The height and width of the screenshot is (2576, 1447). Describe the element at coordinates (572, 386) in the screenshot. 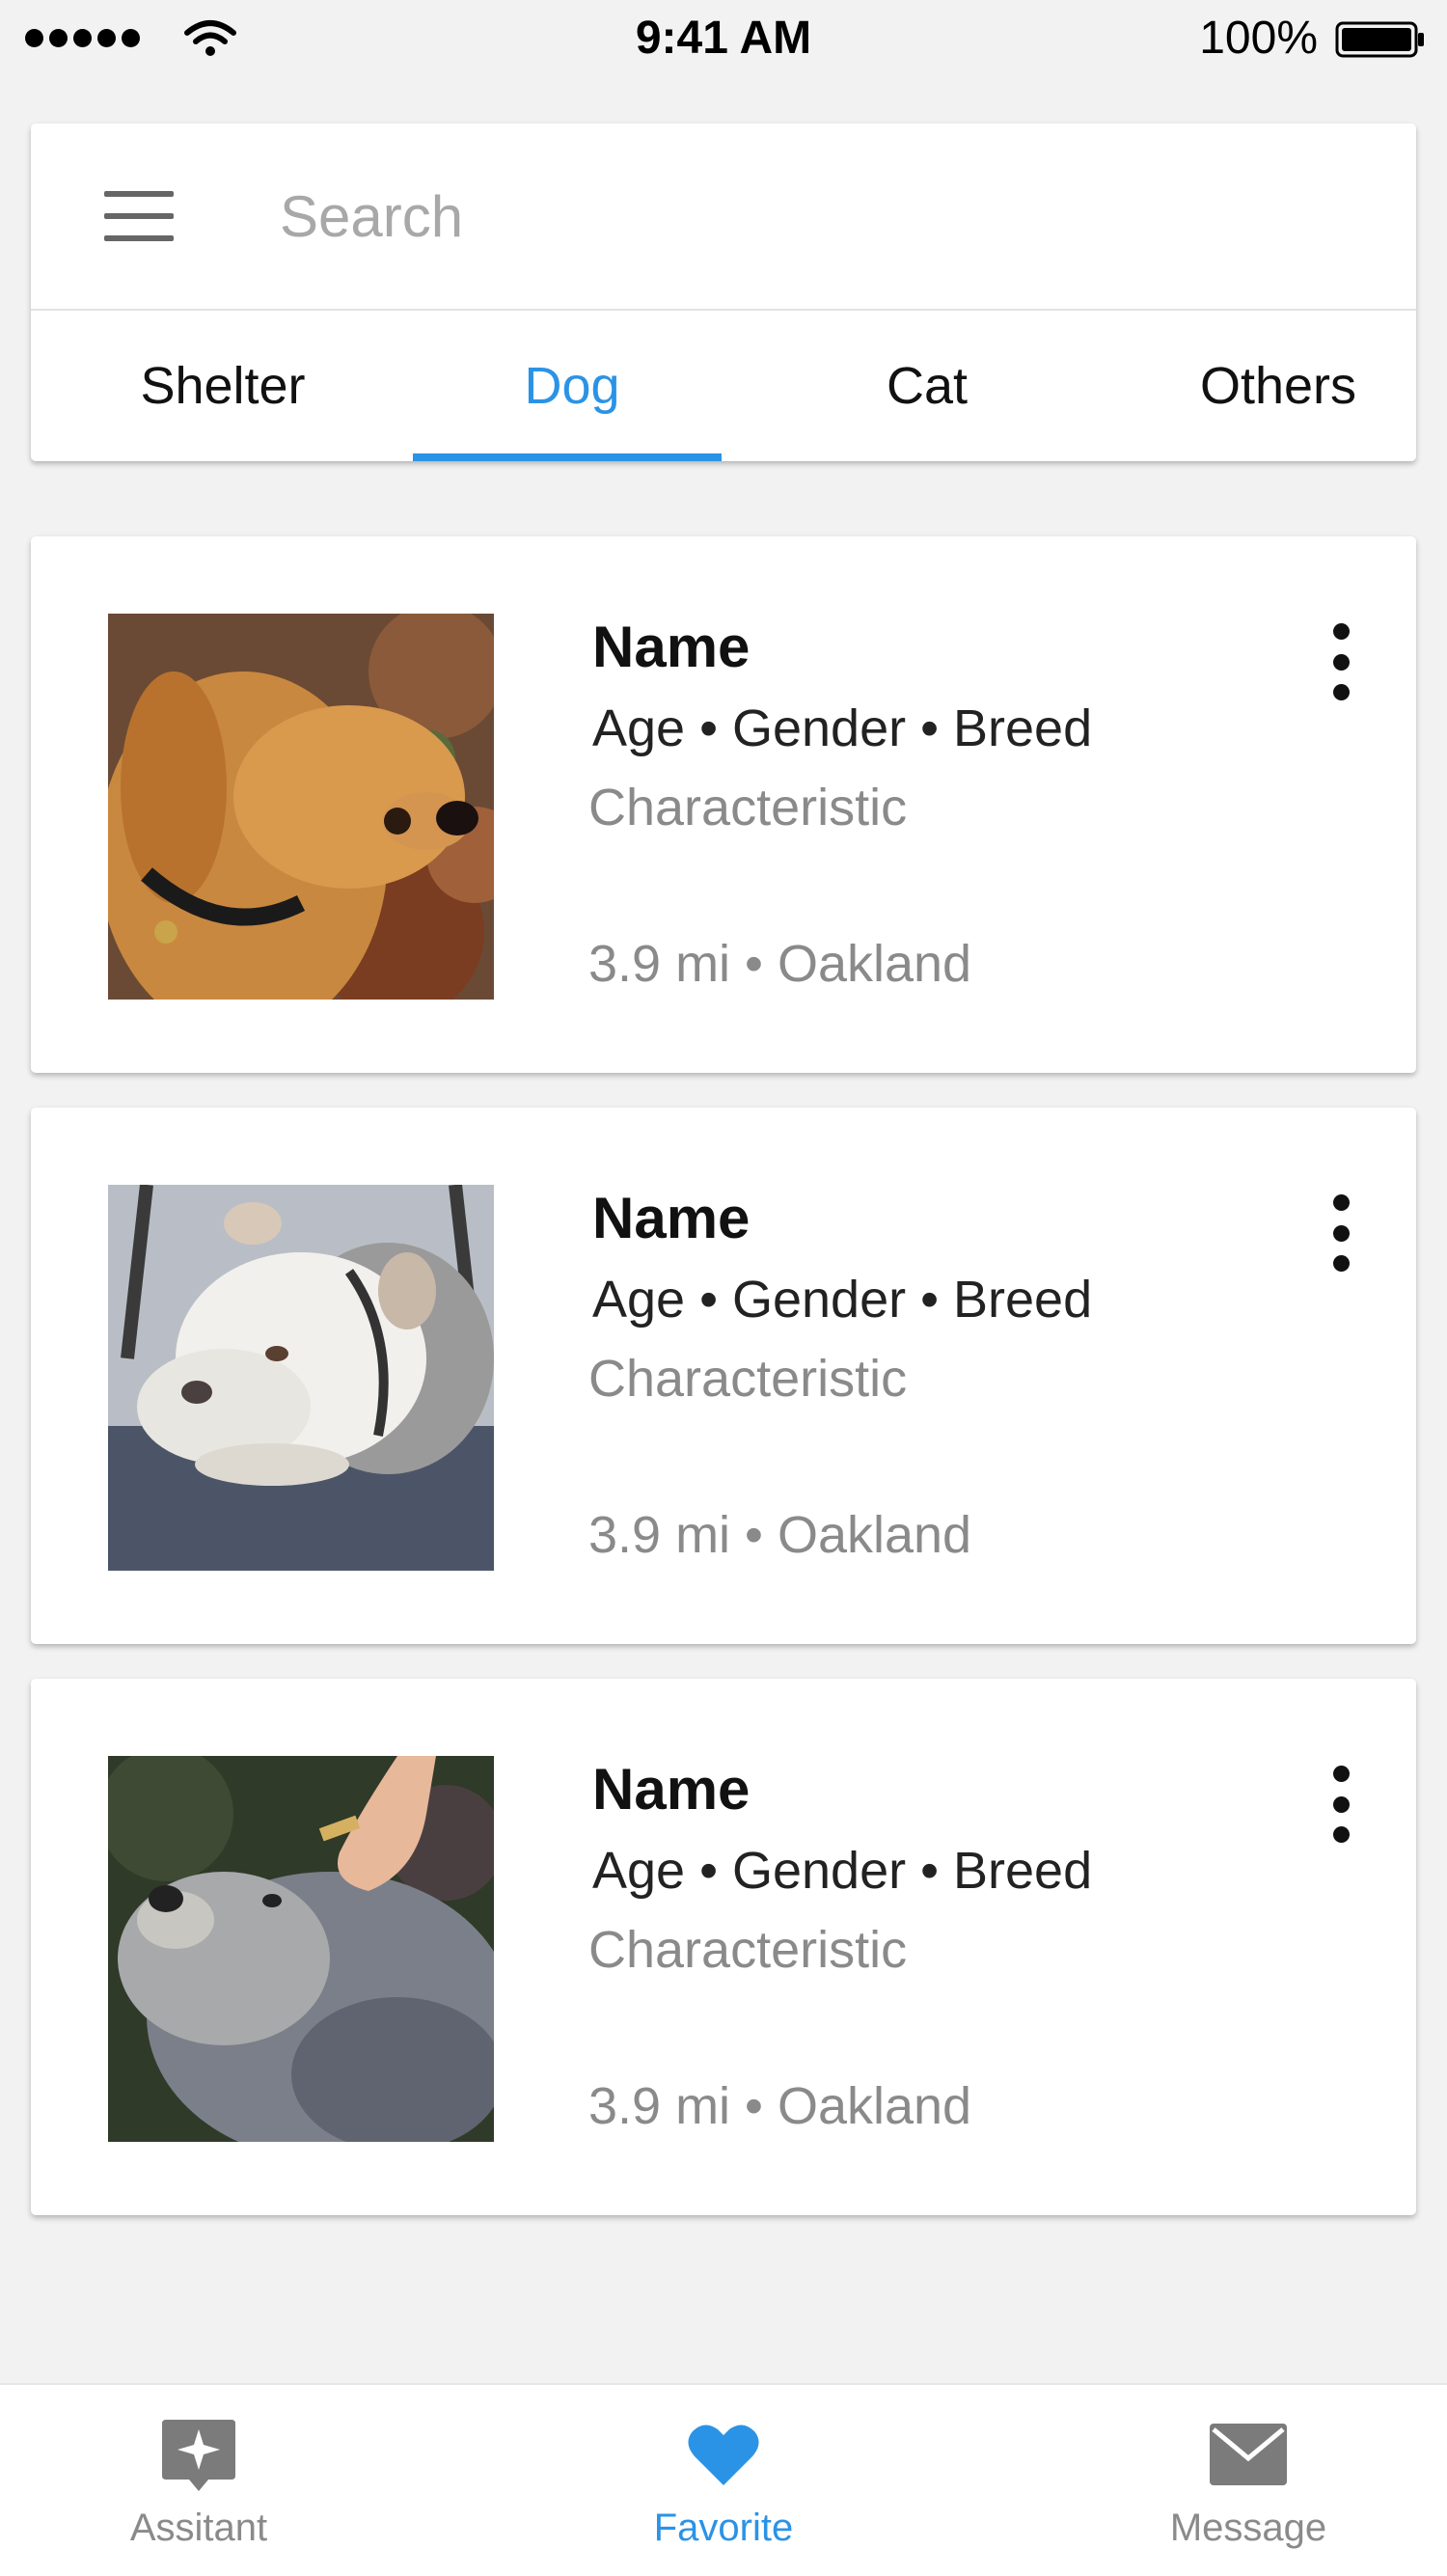

I see `tab-dog: Dog` at that location.